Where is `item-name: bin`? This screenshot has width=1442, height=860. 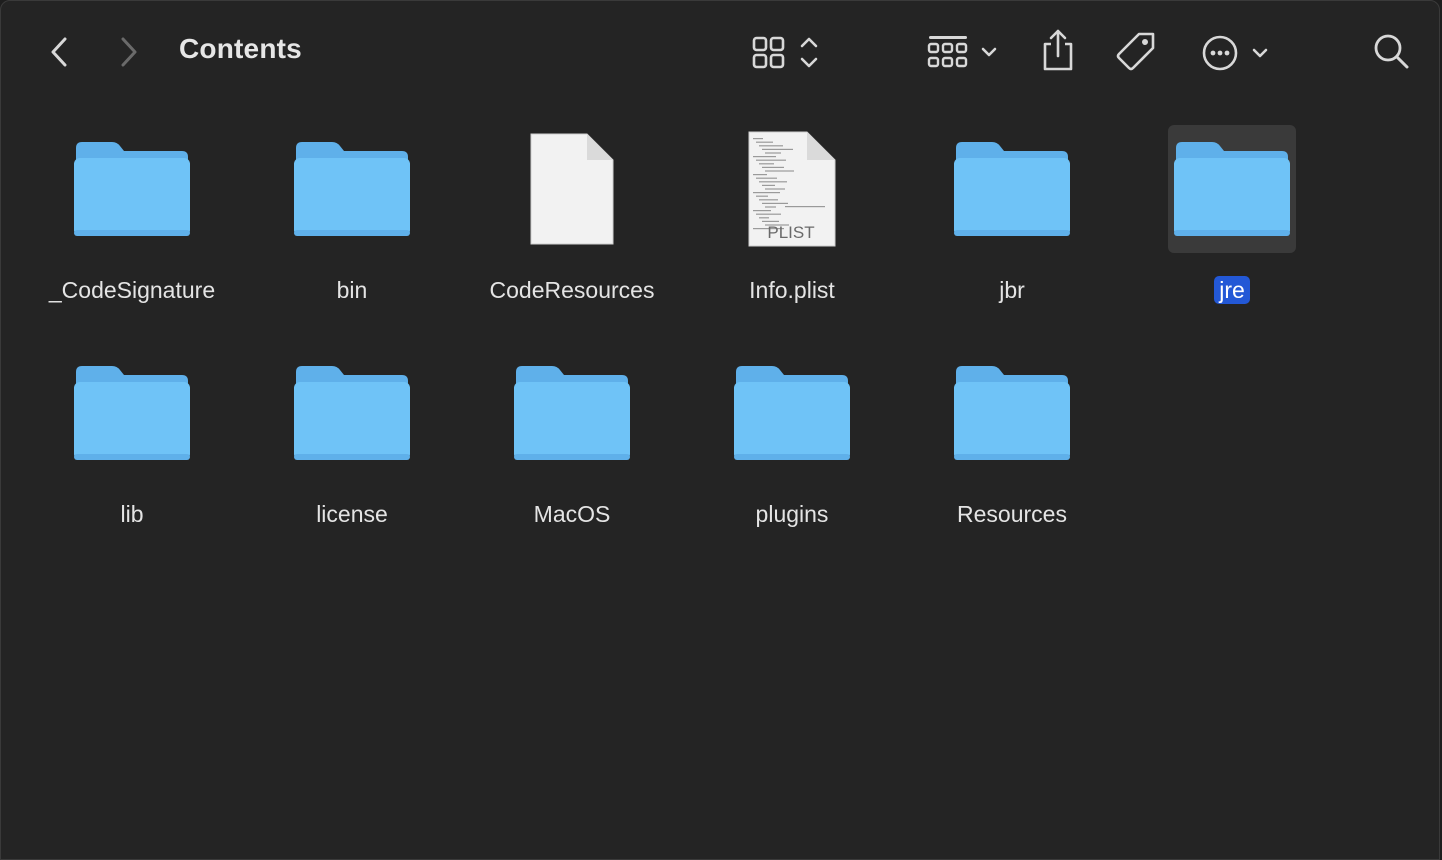 item-name: bin is located at coordinates (352, 290).